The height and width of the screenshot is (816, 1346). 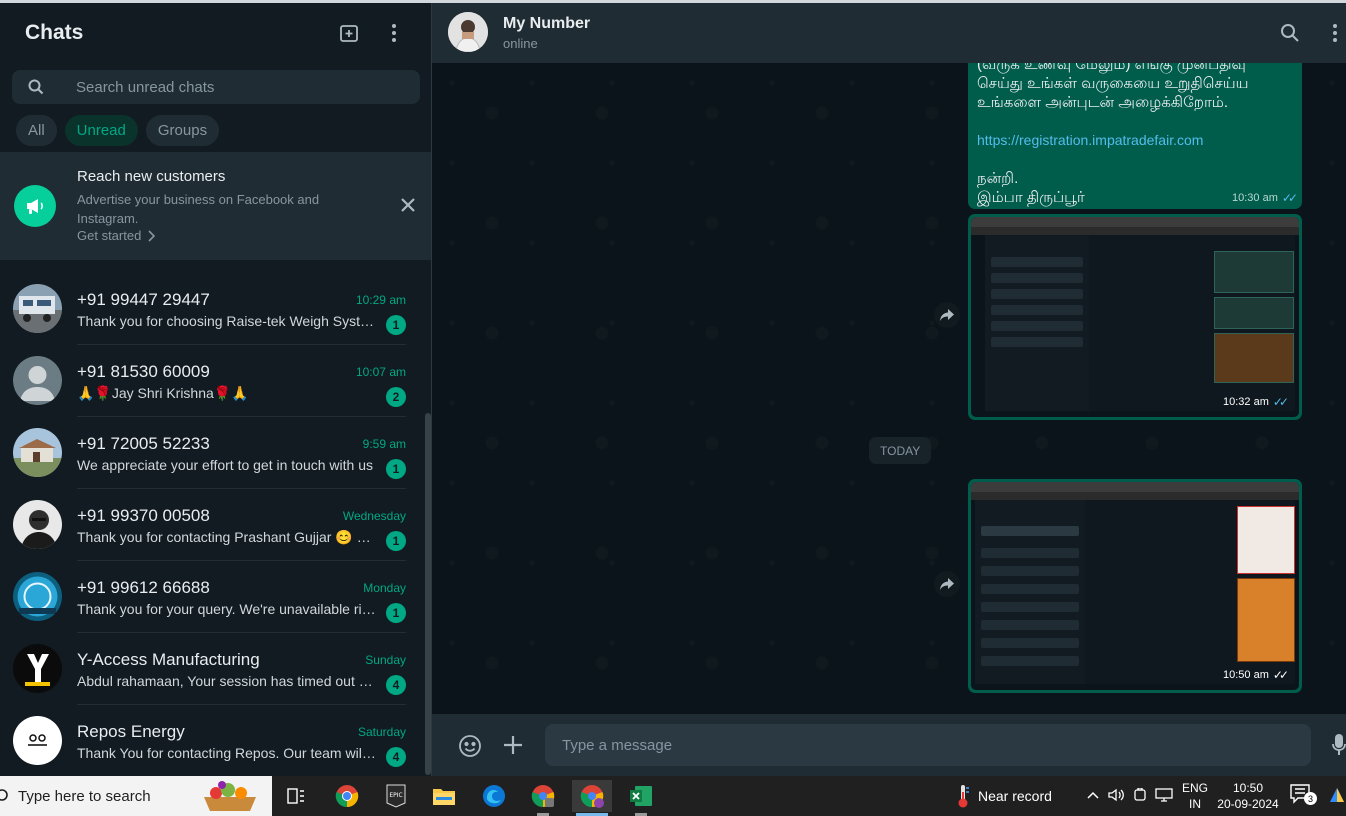 What do you see at coordinates (215, 33) in the screenshot?
I see `sidebar-header: Chats` at bounding box center [215, 33].